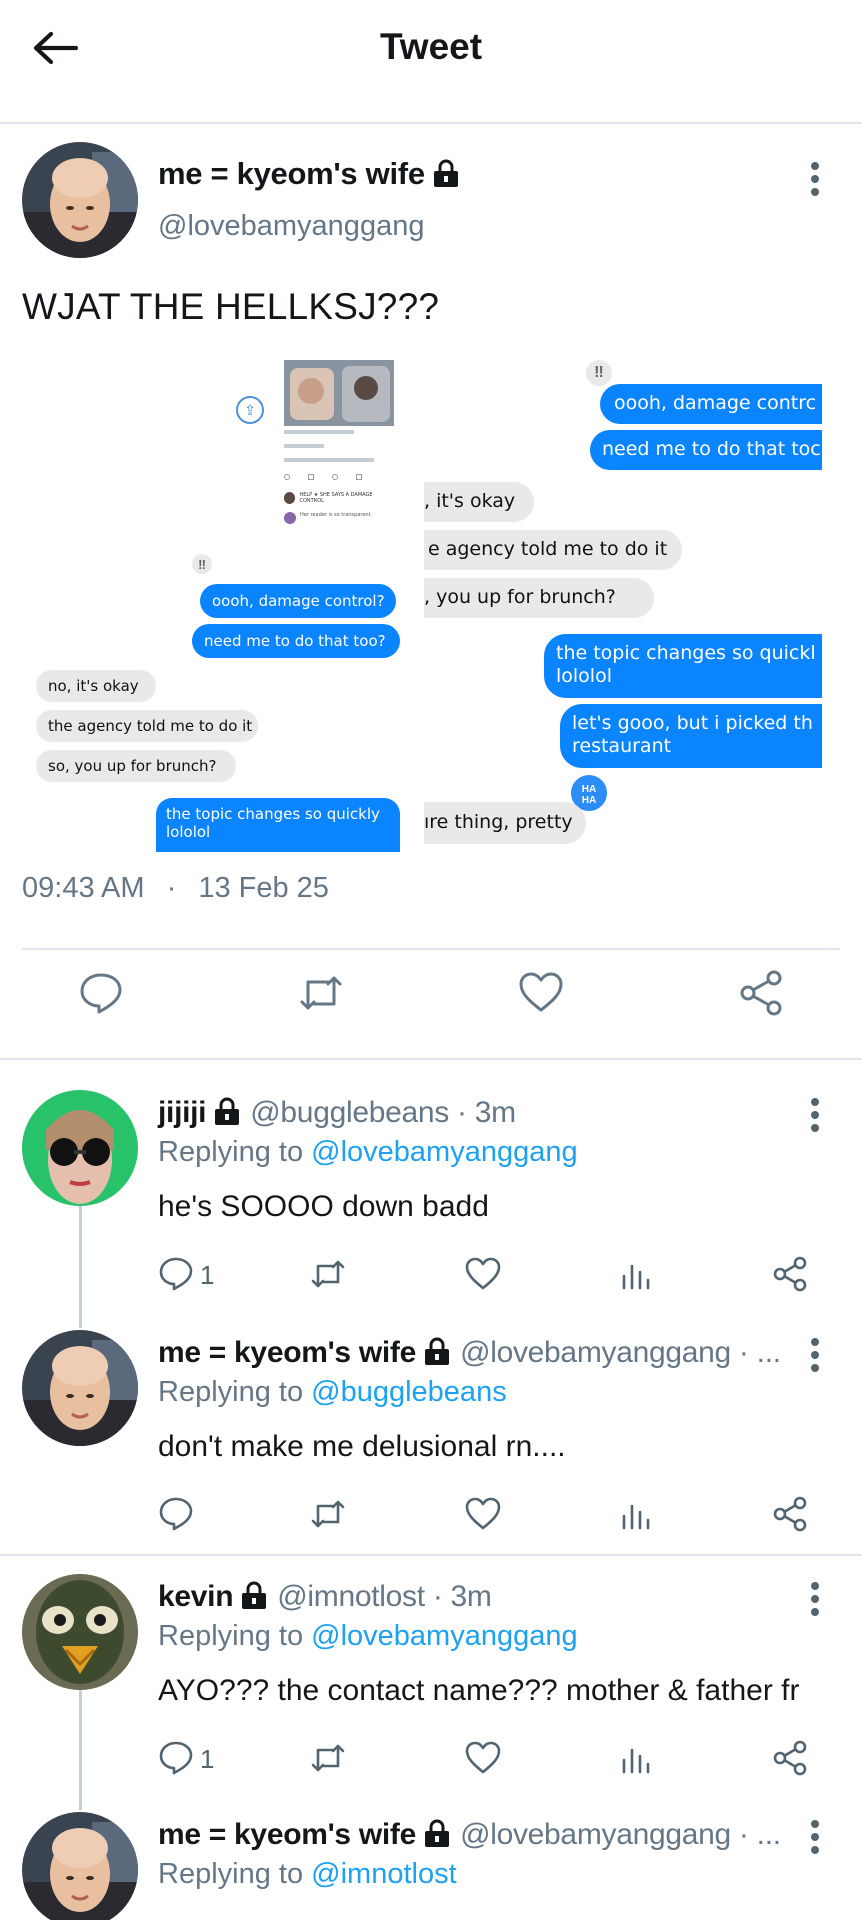  I want to click on replying-to: Replying to @lovebamyanggang, so click(368, 1152).